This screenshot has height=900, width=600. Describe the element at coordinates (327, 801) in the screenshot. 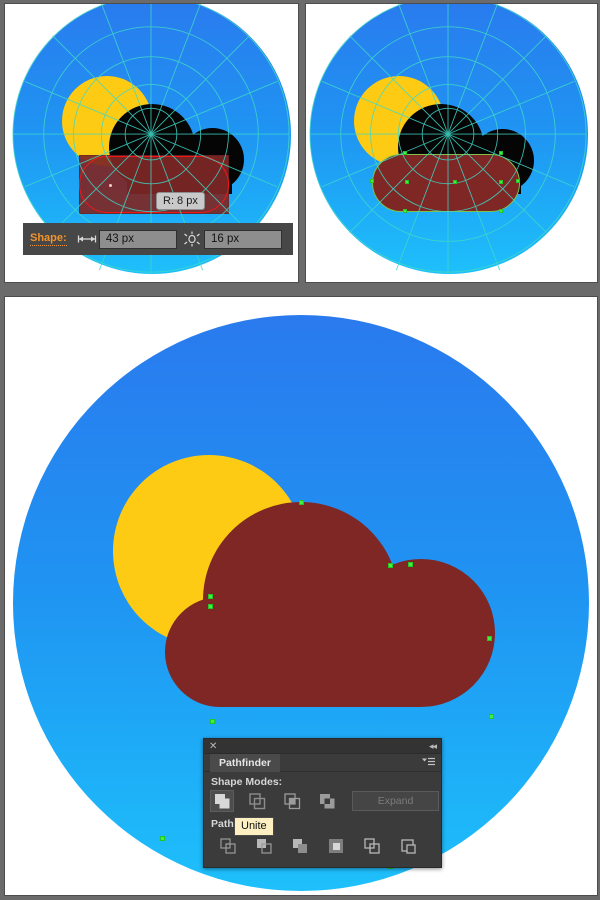

I see `exclude-button` at that location.